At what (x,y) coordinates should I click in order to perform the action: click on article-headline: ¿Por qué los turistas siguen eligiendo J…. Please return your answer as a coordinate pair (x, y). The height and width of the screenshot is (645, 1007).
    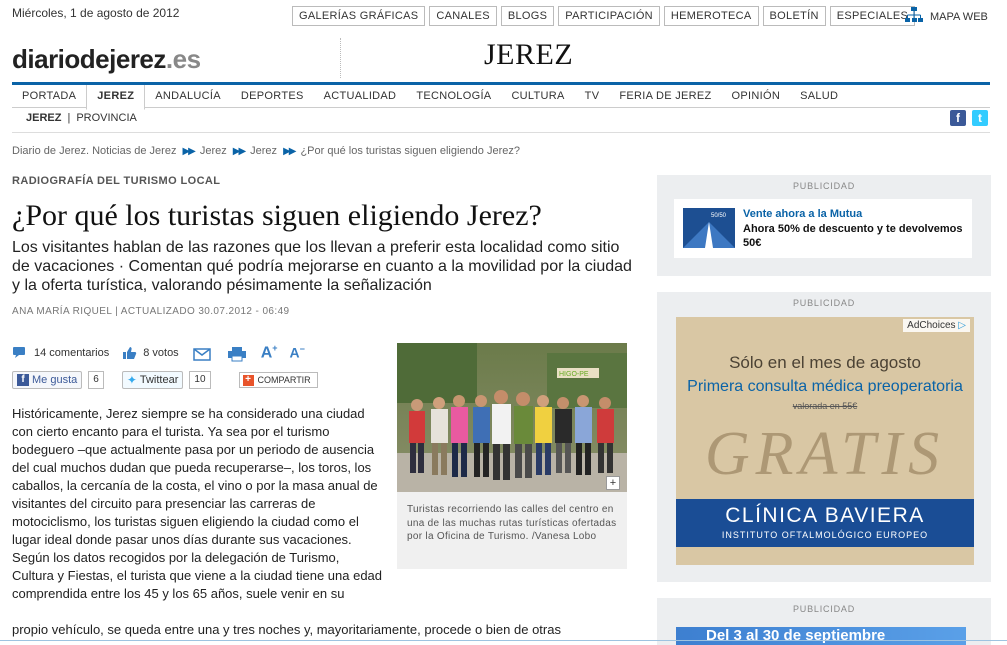
    Looking at the image, I should click on (277, 215).